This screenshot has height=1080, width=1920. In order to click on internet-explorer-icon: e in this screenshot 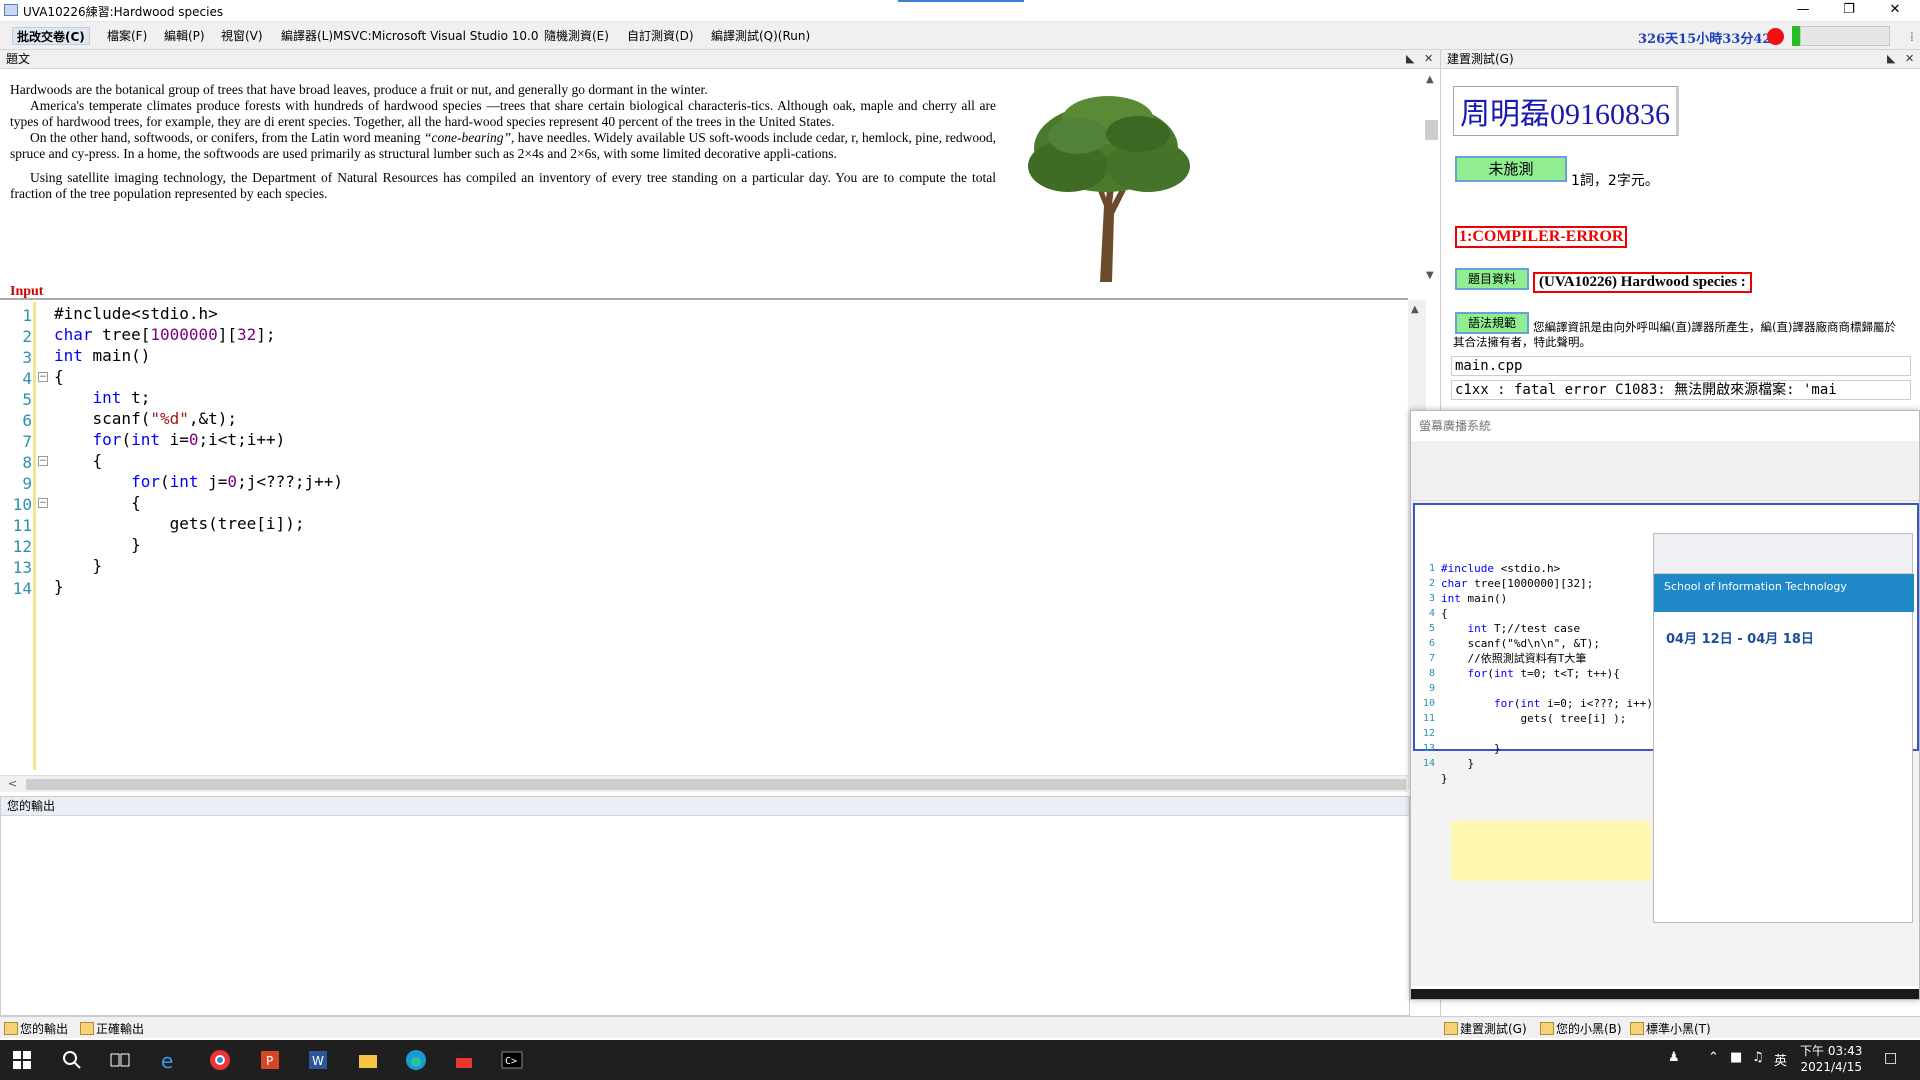, I will do `click(170, 1060)`.